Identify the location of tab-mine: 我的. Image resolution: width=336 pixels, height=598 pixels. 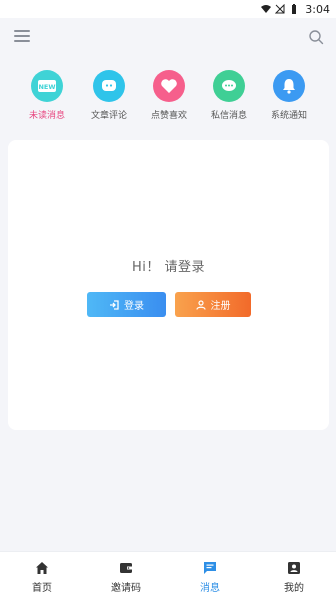
(294, 575).